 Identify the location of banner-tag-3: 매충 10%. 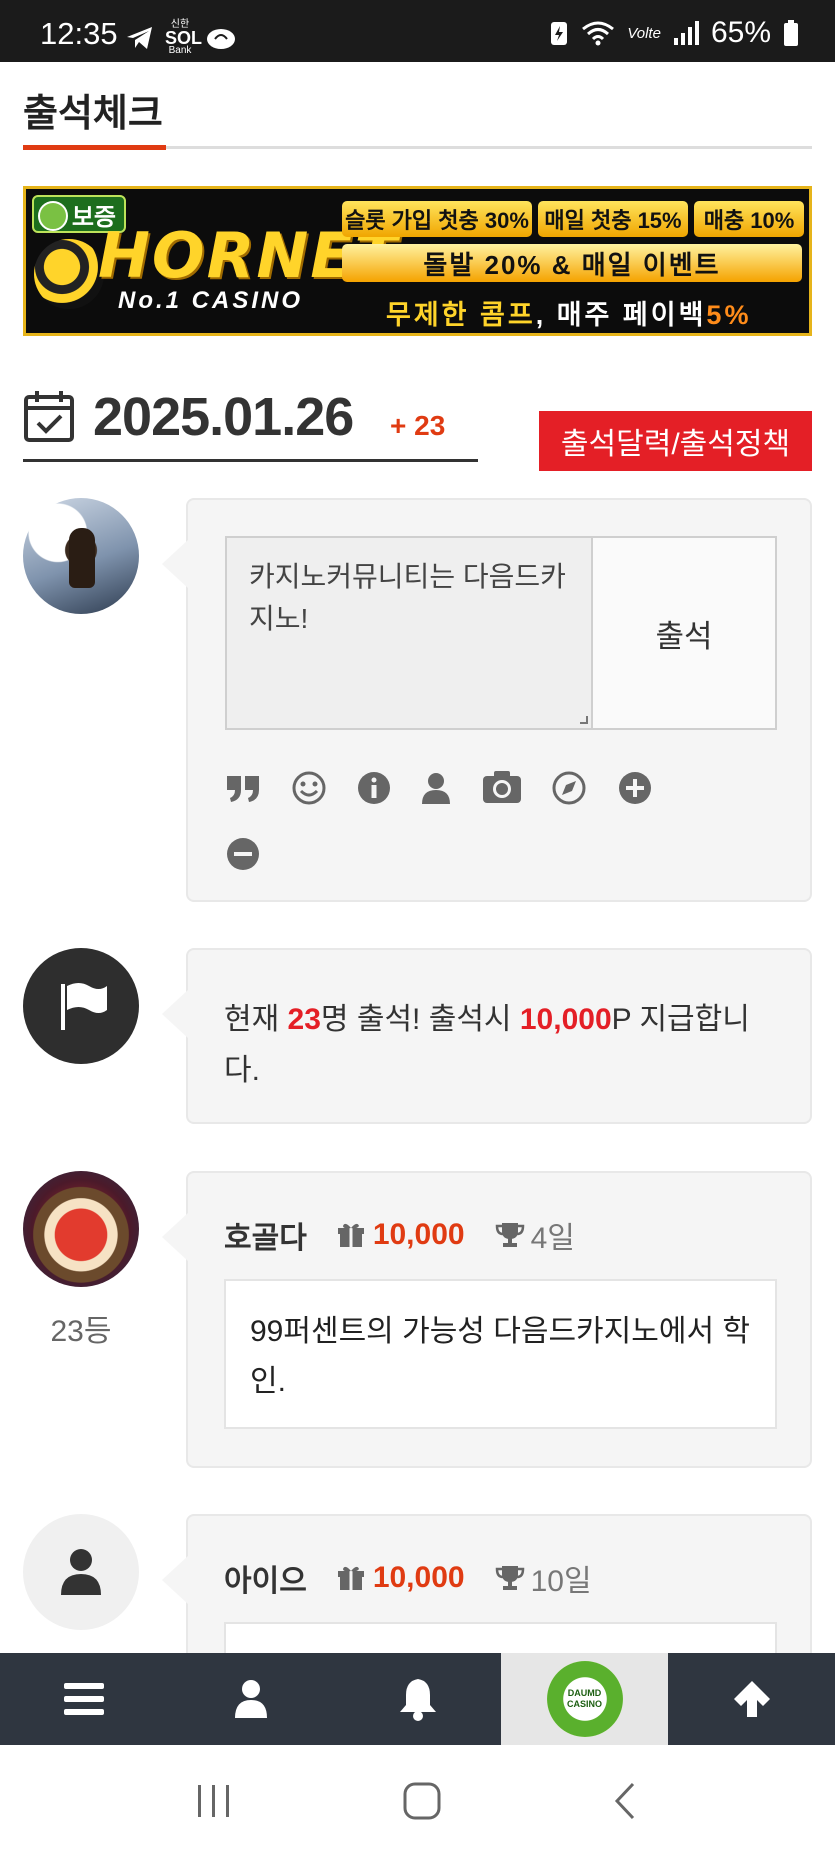
(749, 219).